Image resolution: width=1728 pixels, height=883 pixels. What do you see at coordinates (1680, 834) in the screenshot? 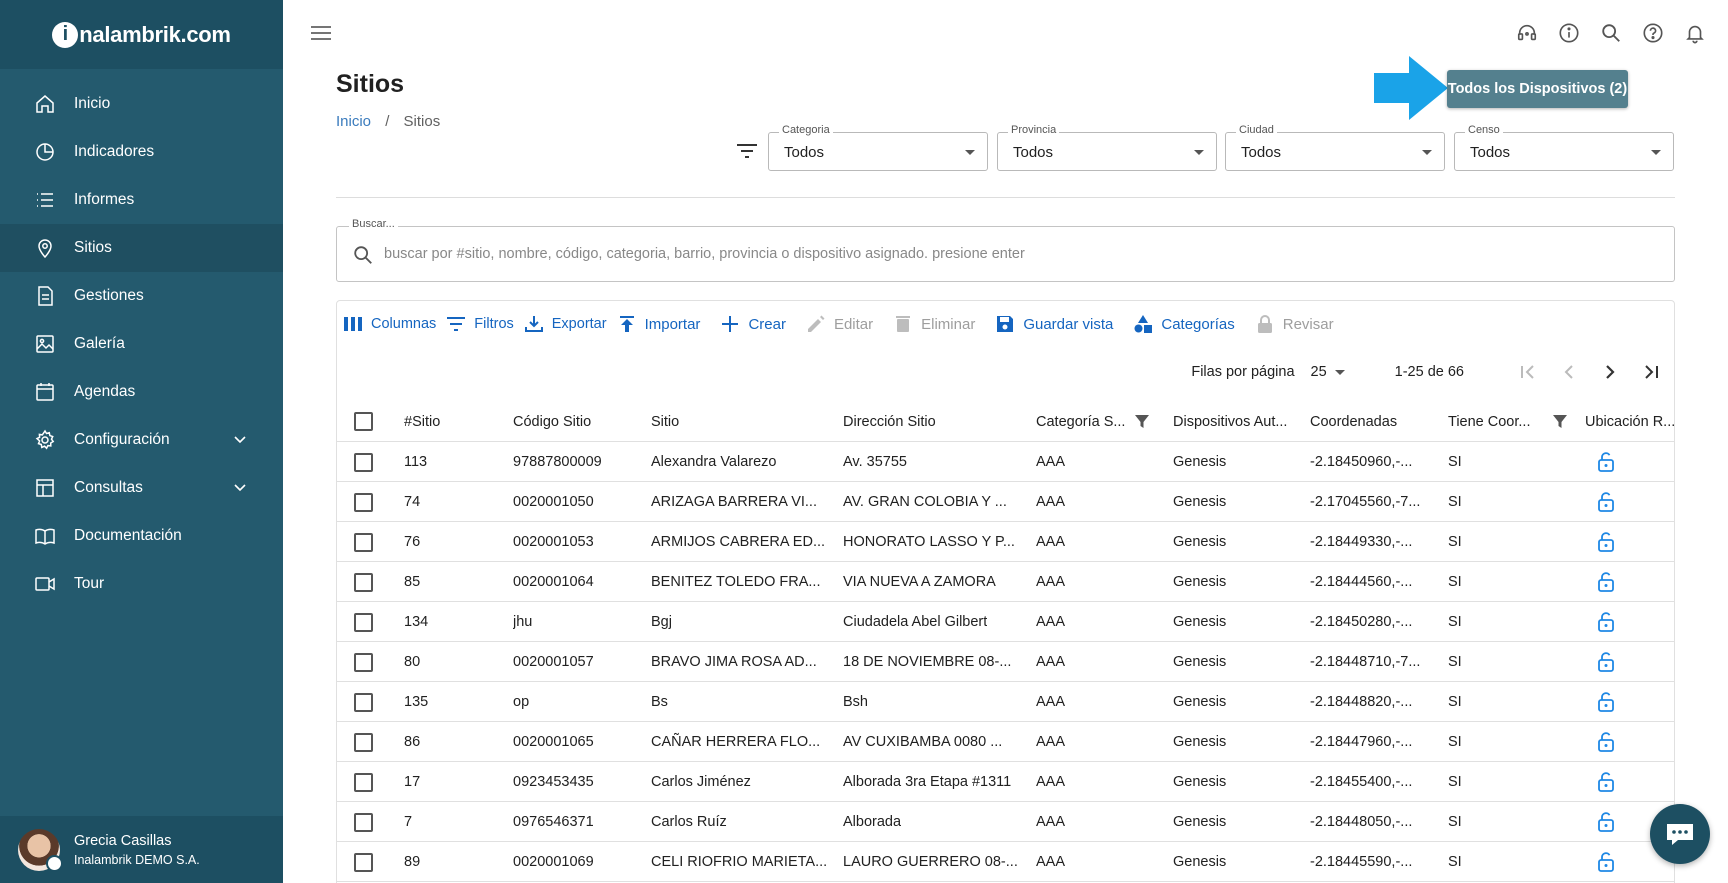
I see `chat-button` at bounding box center [1680, 834].